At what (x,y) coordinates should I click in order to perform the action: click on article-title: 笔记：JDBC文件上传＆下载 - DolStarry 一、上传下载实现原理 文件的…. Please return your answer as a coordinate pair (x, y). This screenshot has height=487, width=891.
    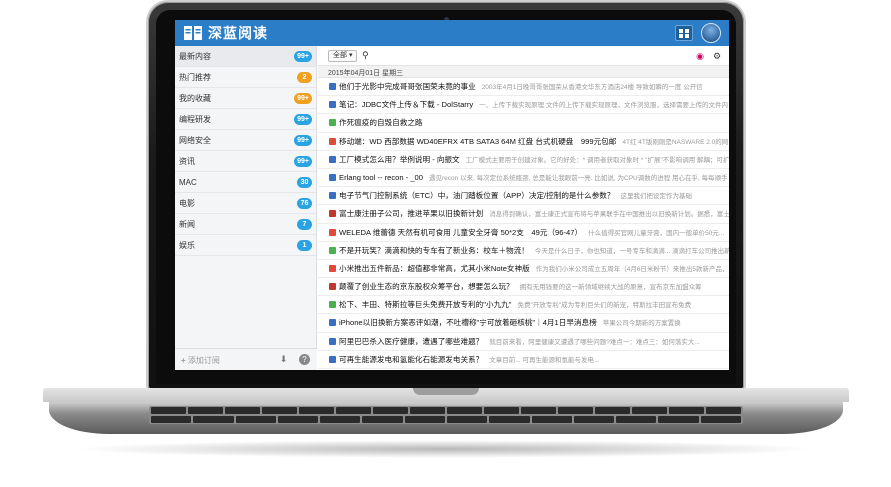
    Looking at the image, I should click on (533, 104).